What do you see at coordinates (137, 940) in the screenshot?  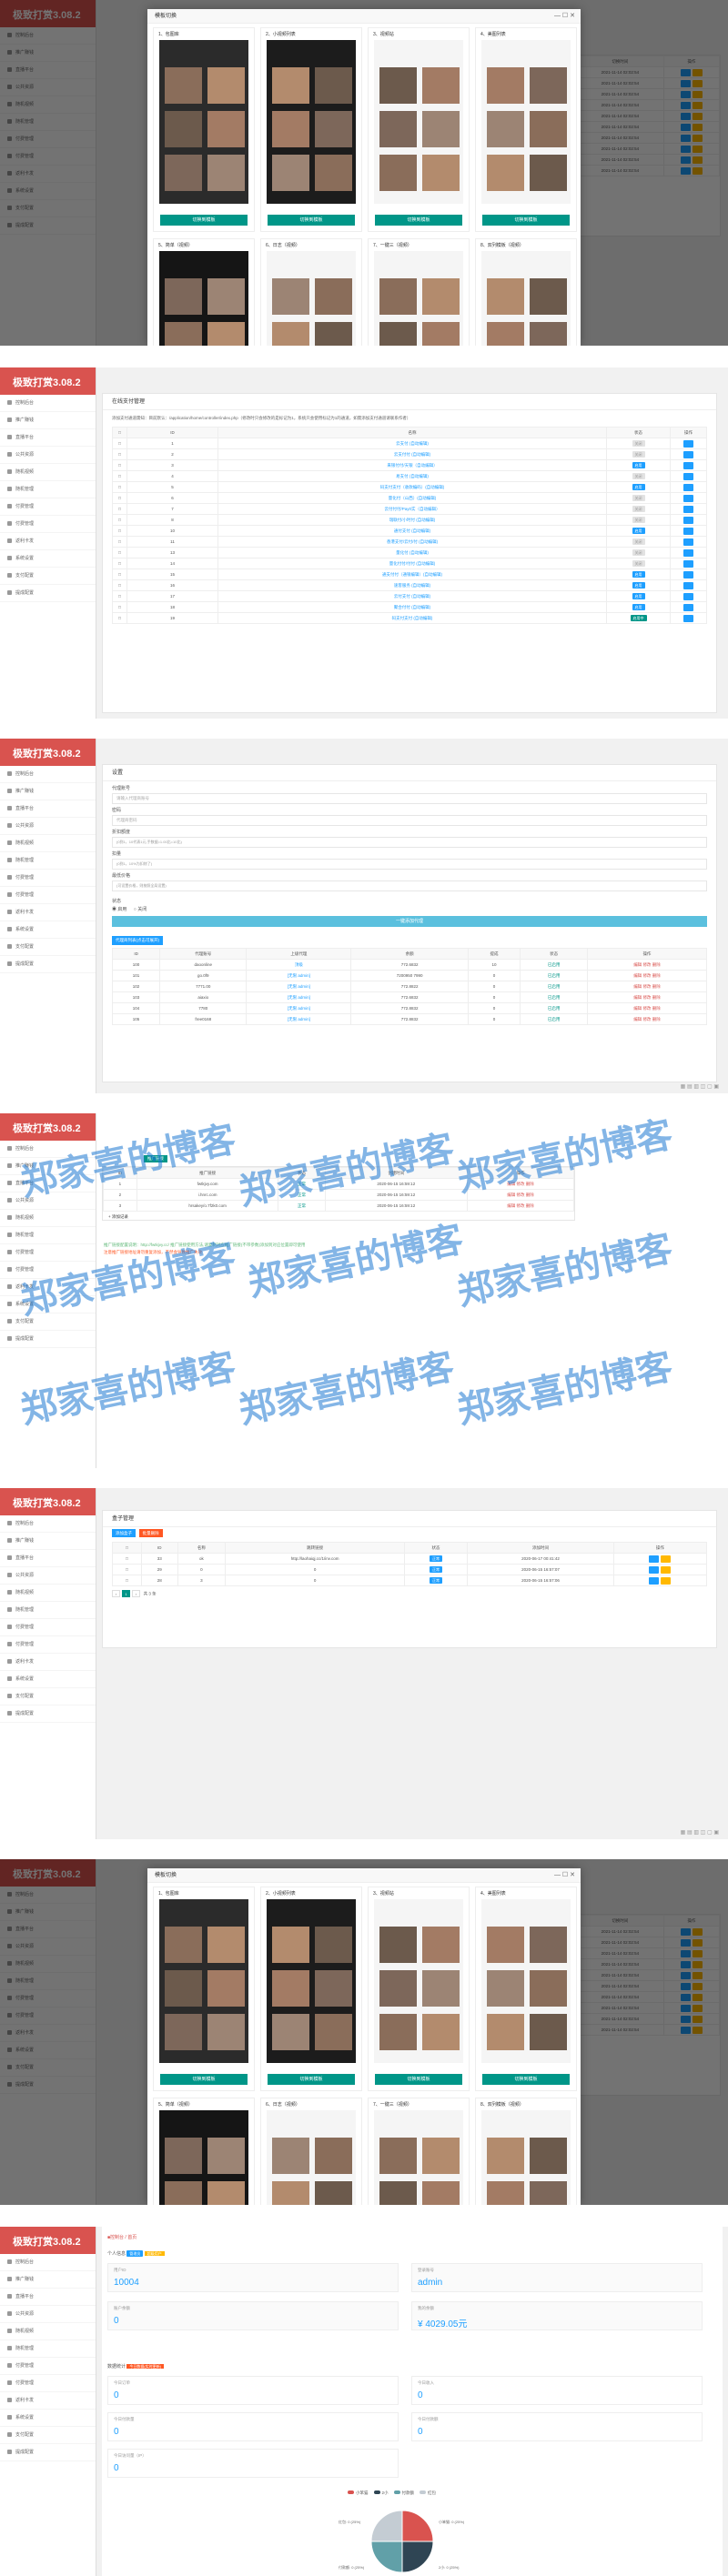 I see `agent-list-title: 代理商列表(点击可展开)` at bounding box center [137, 940].